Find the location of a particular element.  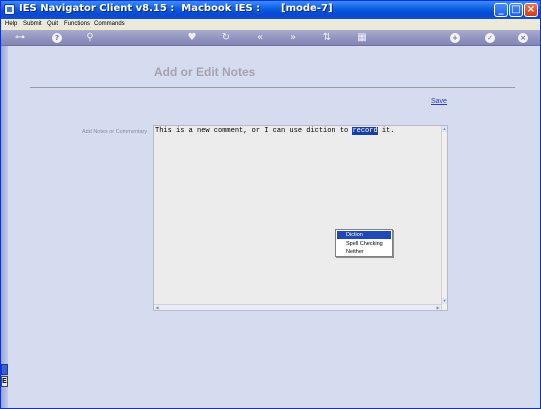

menu-submit: Submit is located at coordinates (32, 24).